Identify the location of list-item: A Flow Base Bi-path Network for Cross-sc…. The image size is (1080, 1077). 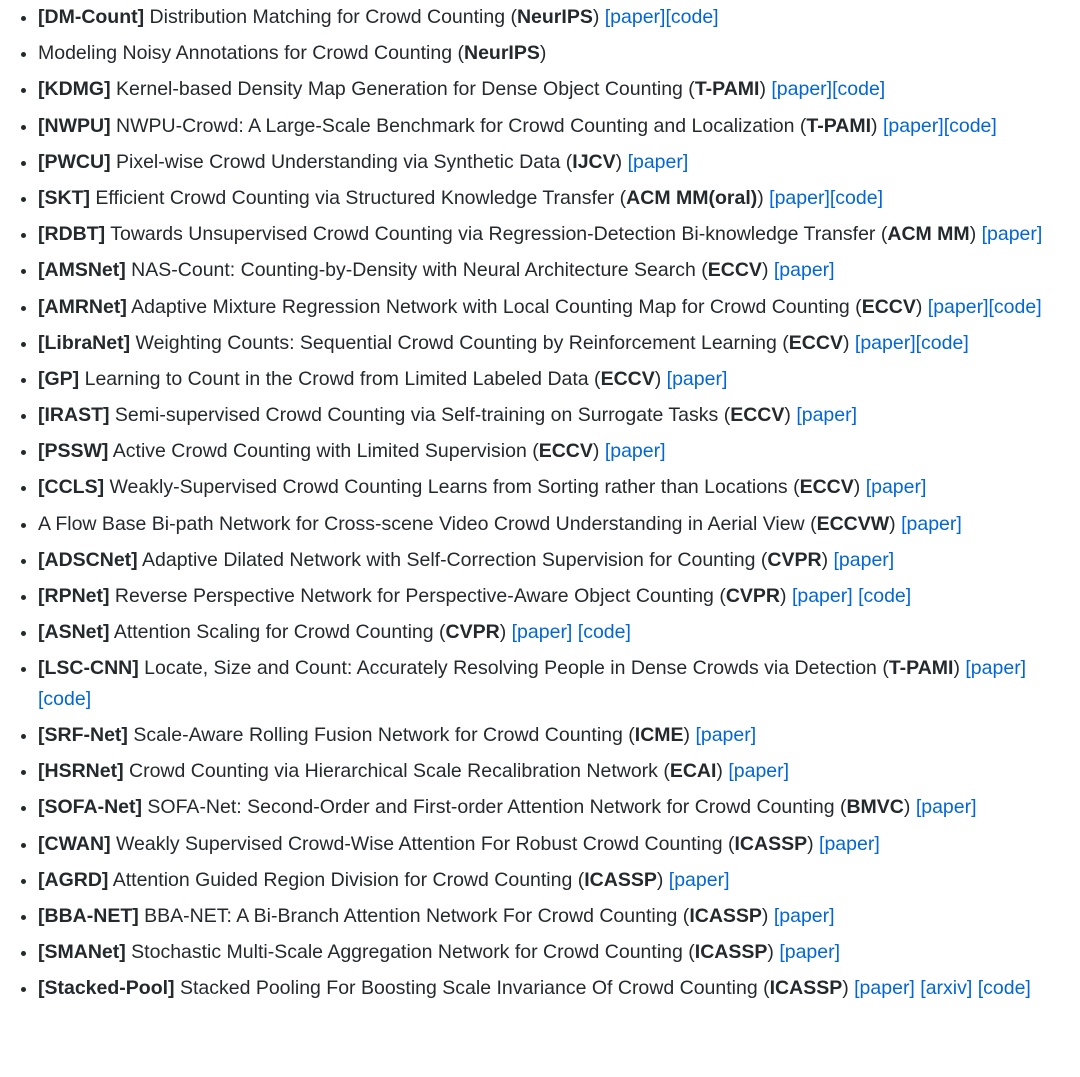
(553, 524).